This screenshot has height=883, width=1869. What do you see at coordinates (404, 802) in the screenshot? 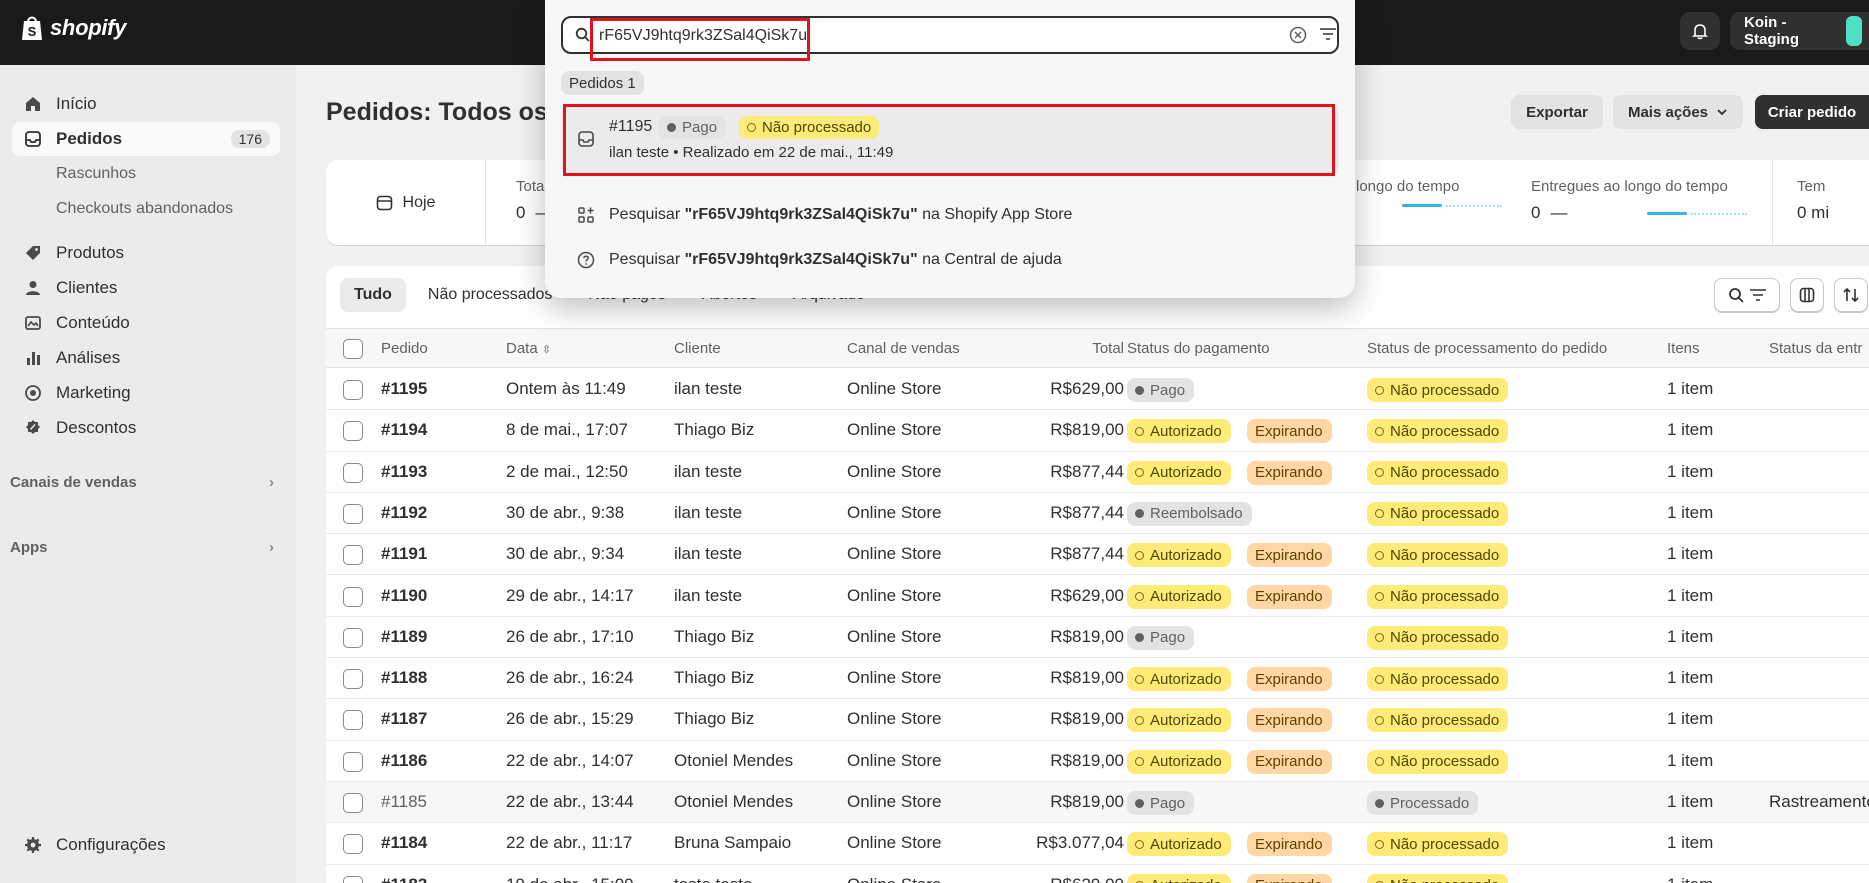
I see `order-number: #1185` at bounding box center [404, 802].